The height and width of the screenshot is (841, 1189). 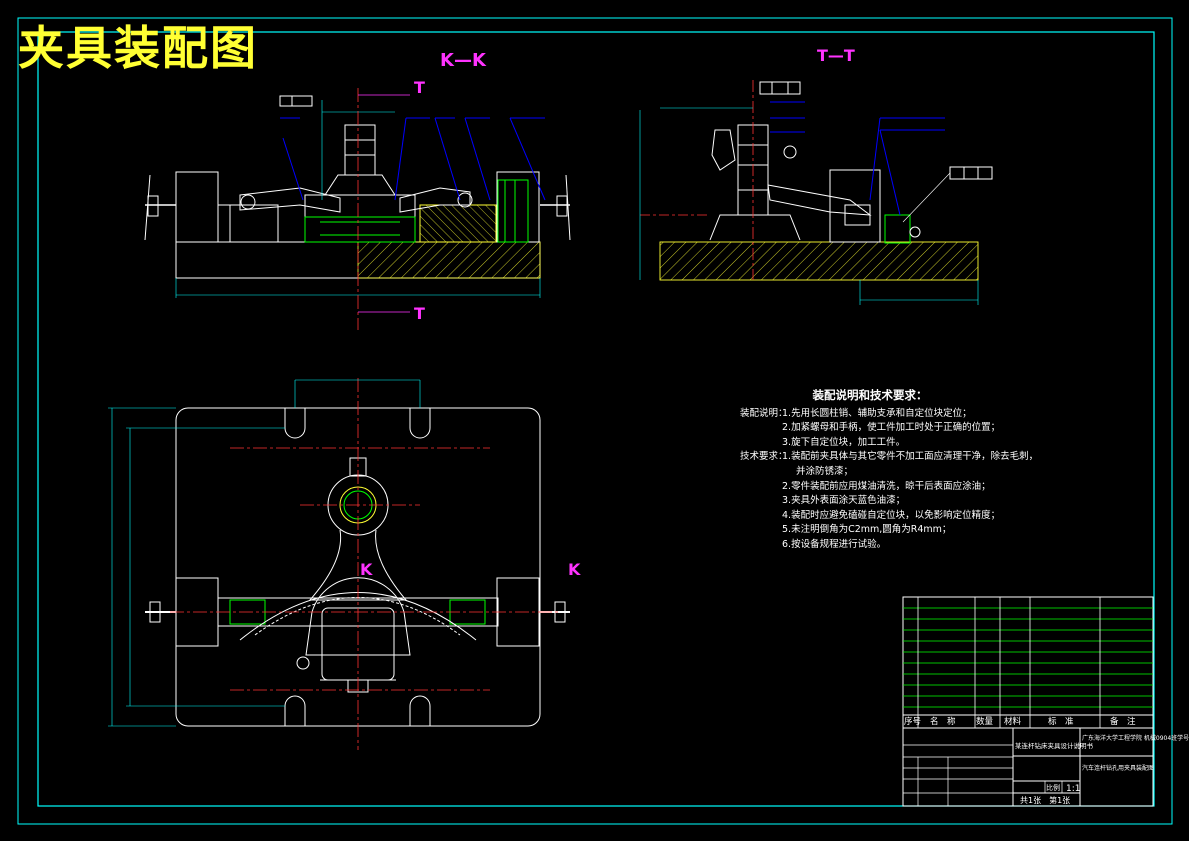 What do you see at coordinates (419, 313) in the screenshot?
I see `section-label-t-bottom: T` at bounding box center [419, 313].